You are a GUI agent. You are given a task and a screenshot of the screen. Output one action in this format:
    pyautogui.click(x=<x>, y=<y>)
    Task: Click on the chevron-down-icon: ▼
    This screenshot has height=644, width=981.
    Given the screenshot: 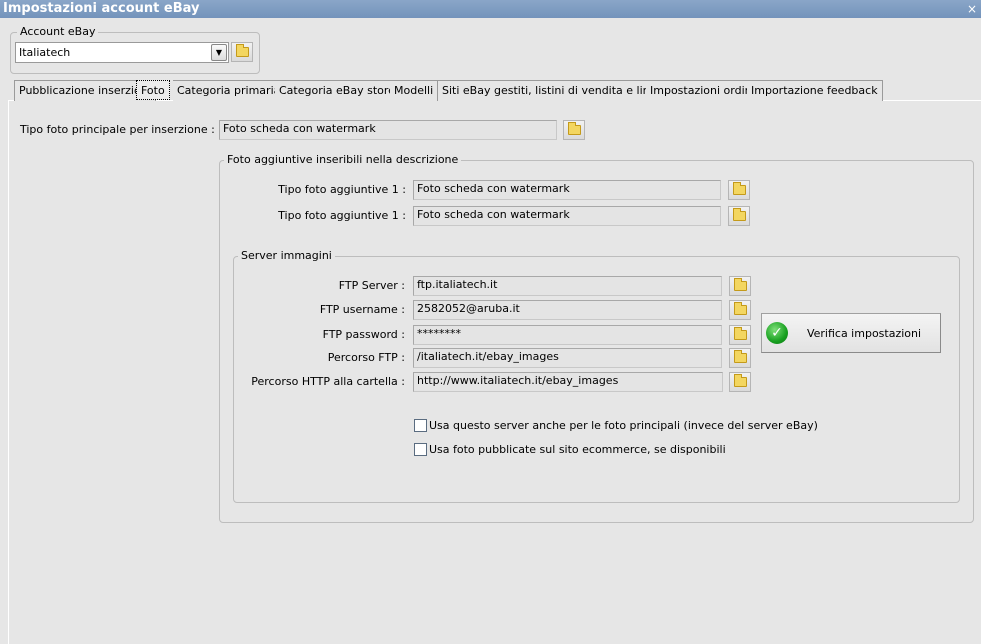 What is the action you would take?
    pyautogui.click(x=219, y=52)
    